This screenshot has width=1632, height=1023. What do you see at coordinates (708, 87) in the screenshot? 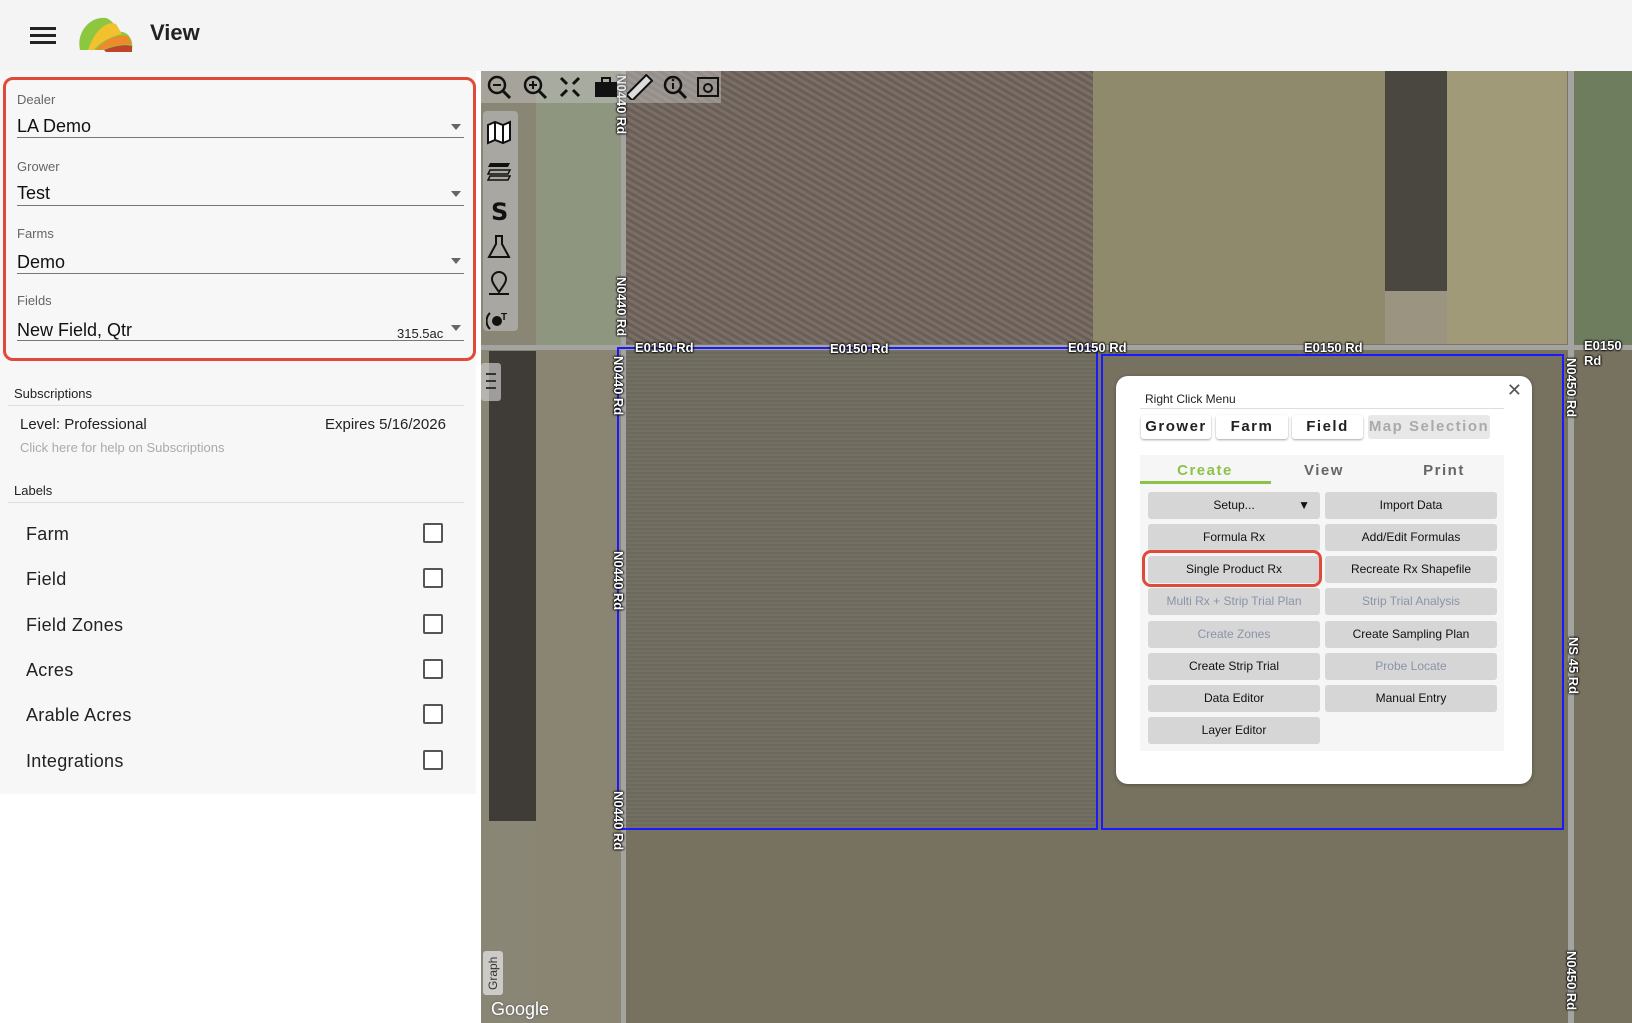
I see `screenshot-icon` at bounding box center [708, 87].